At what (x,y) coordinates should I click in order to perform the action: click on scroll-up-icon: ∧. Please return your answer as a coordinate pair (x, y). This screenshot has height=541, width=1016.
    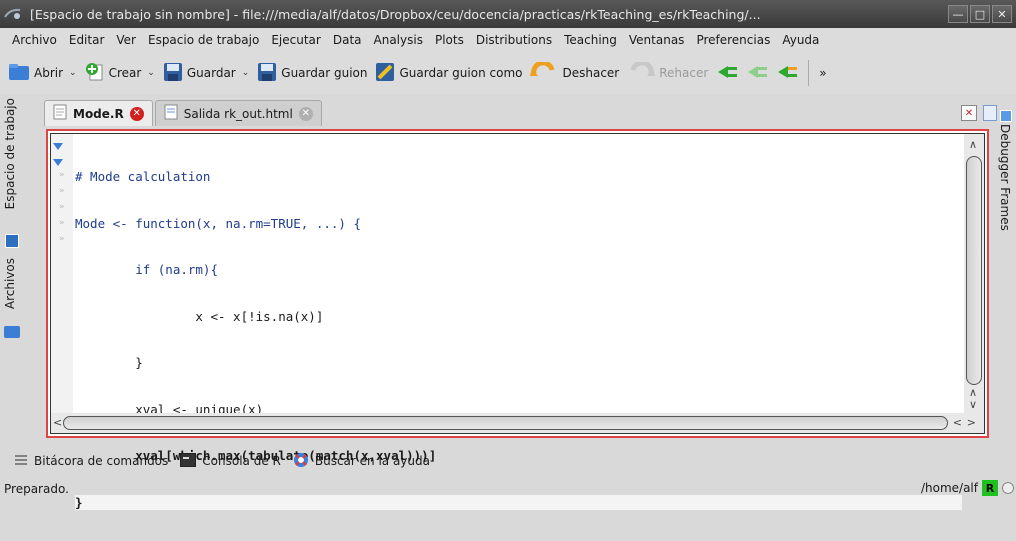
    Looking at the image, I should click on (973, 144).